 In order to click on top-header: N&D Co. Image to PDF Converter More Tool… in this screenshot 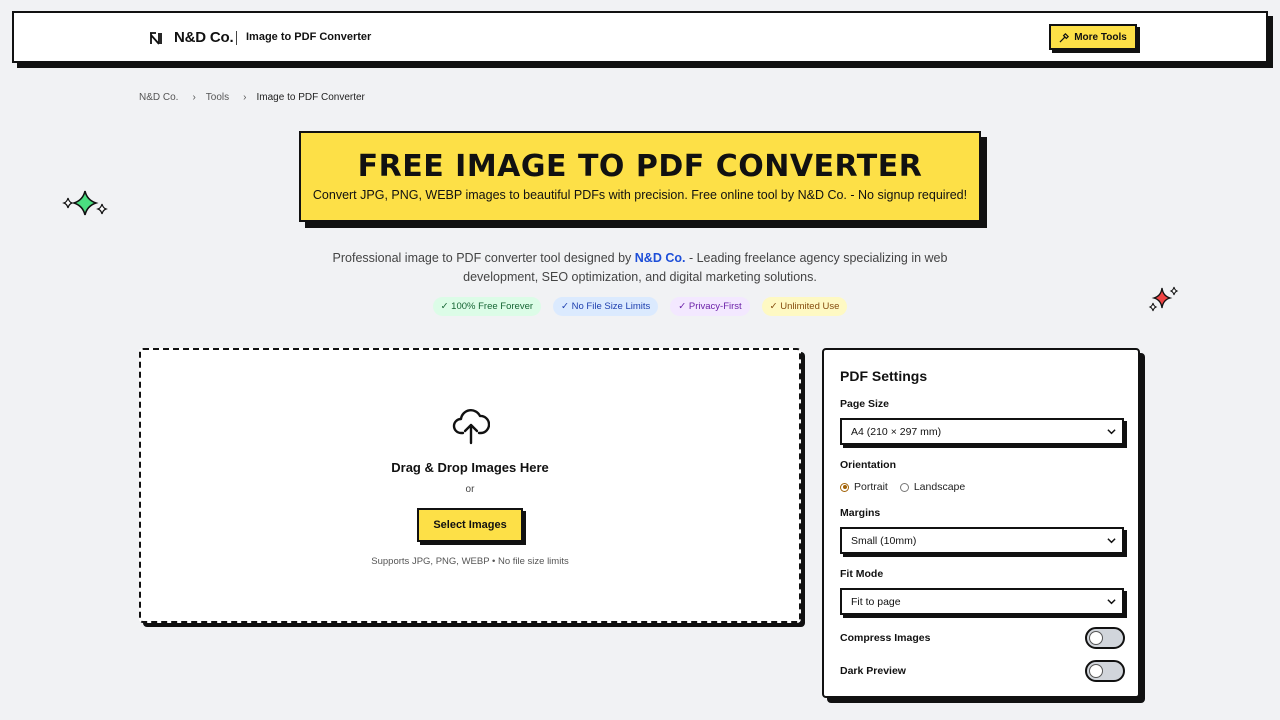, I will do `click(640, 37)`.